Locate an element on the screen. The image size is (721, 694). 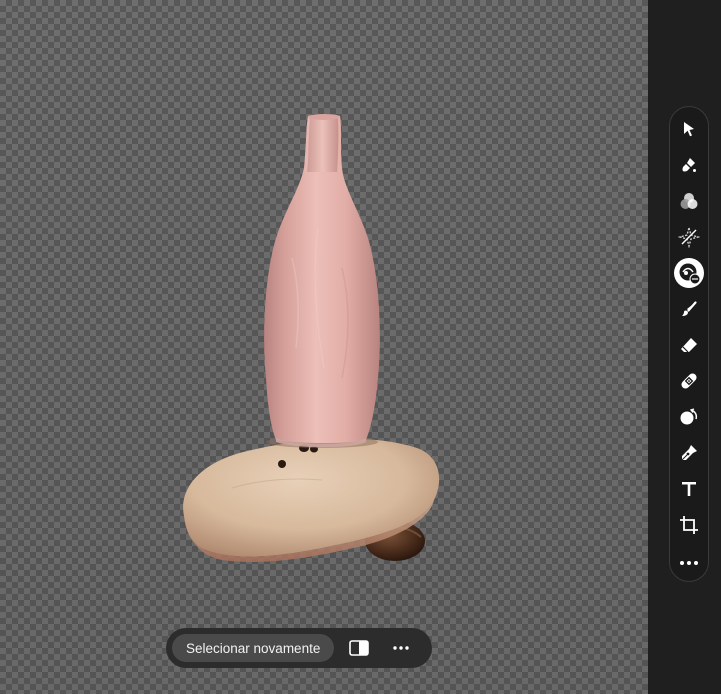
heal-tool is located at coordinates (689, 381).